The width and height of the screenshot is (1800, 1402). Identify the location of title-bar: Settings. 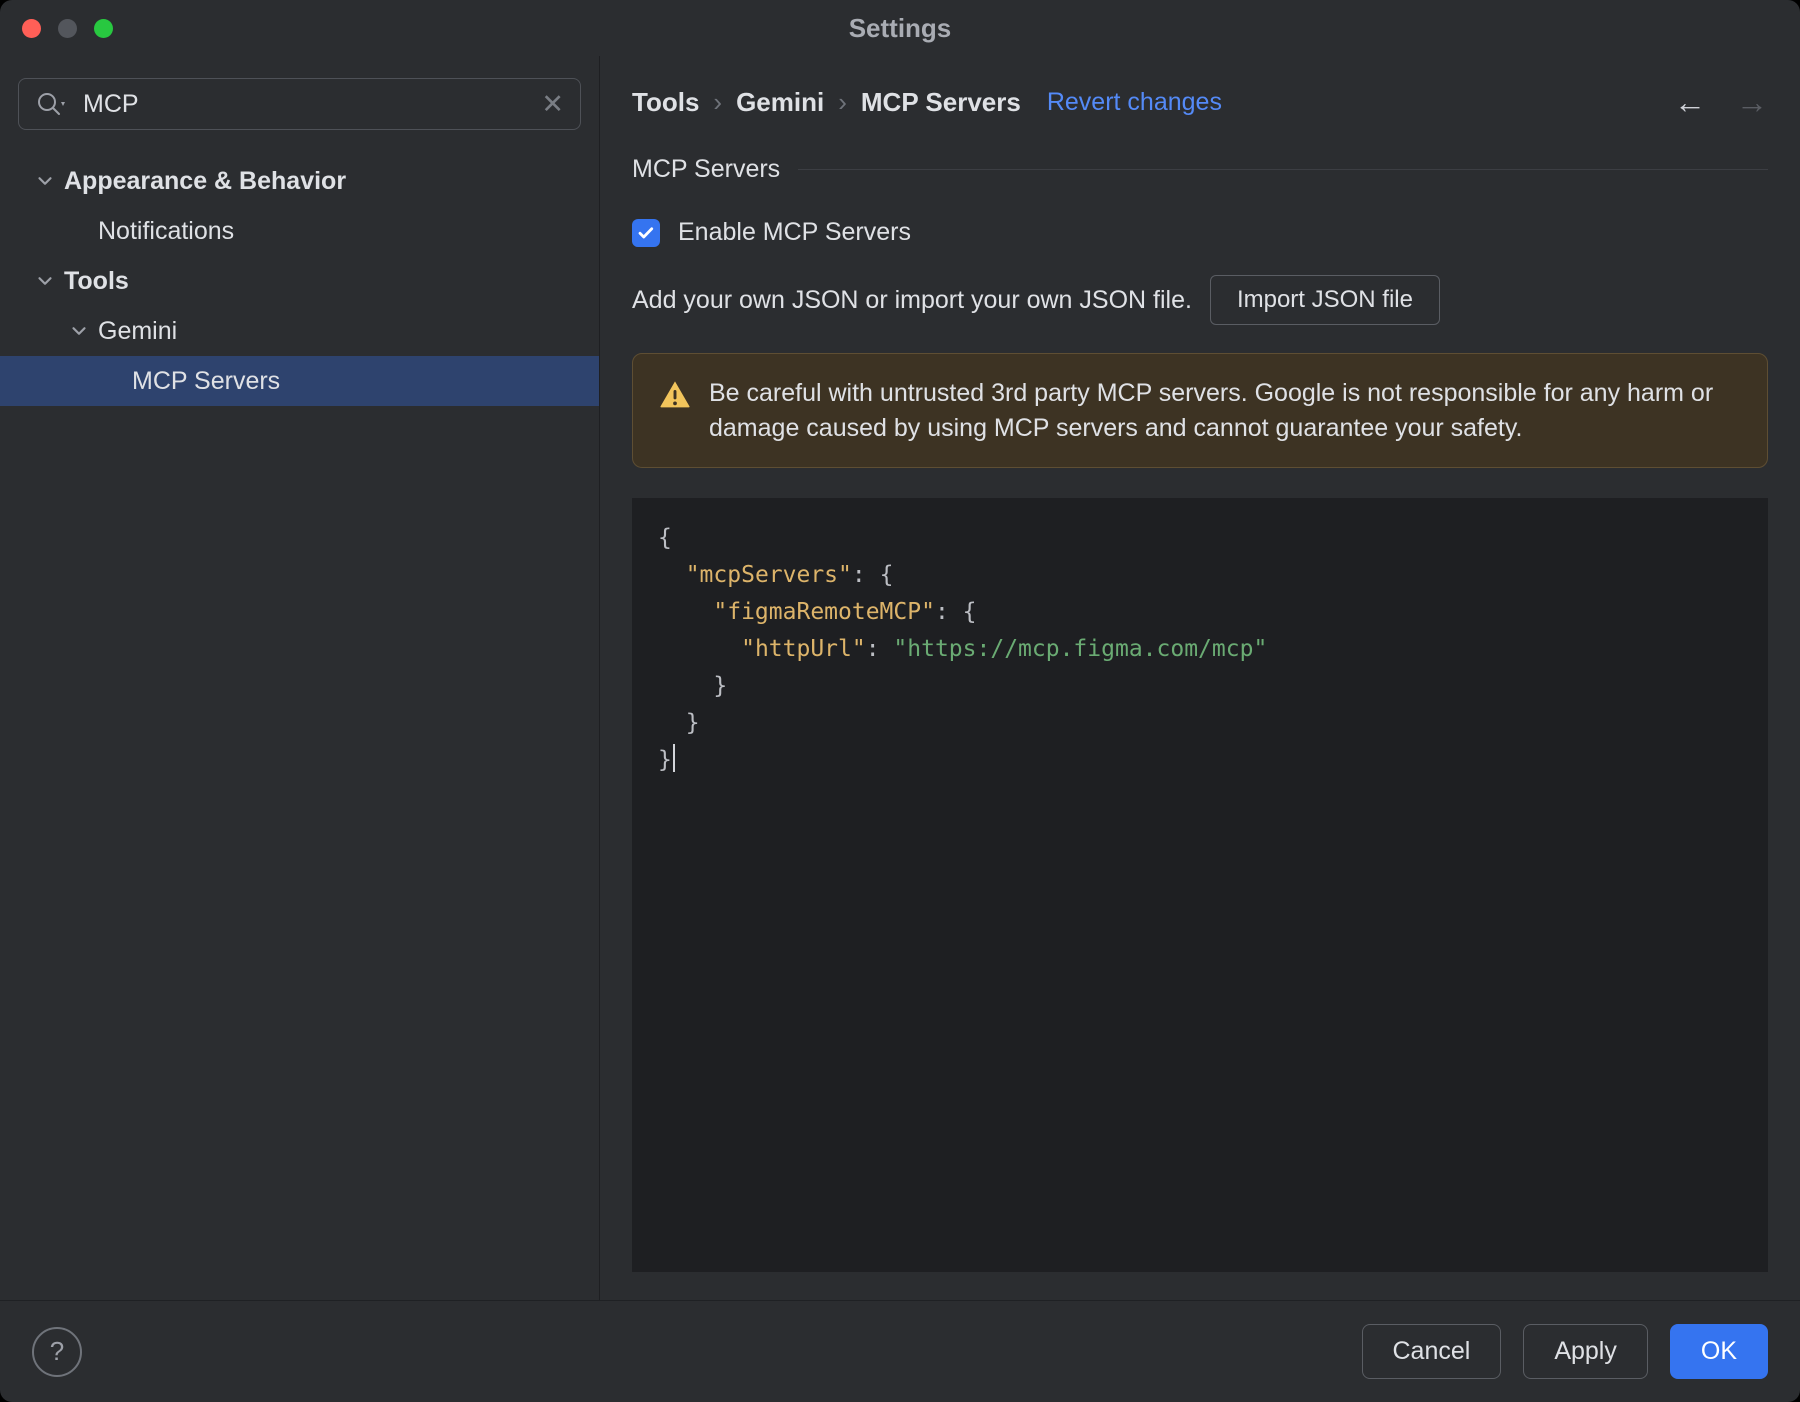
(900, 28).